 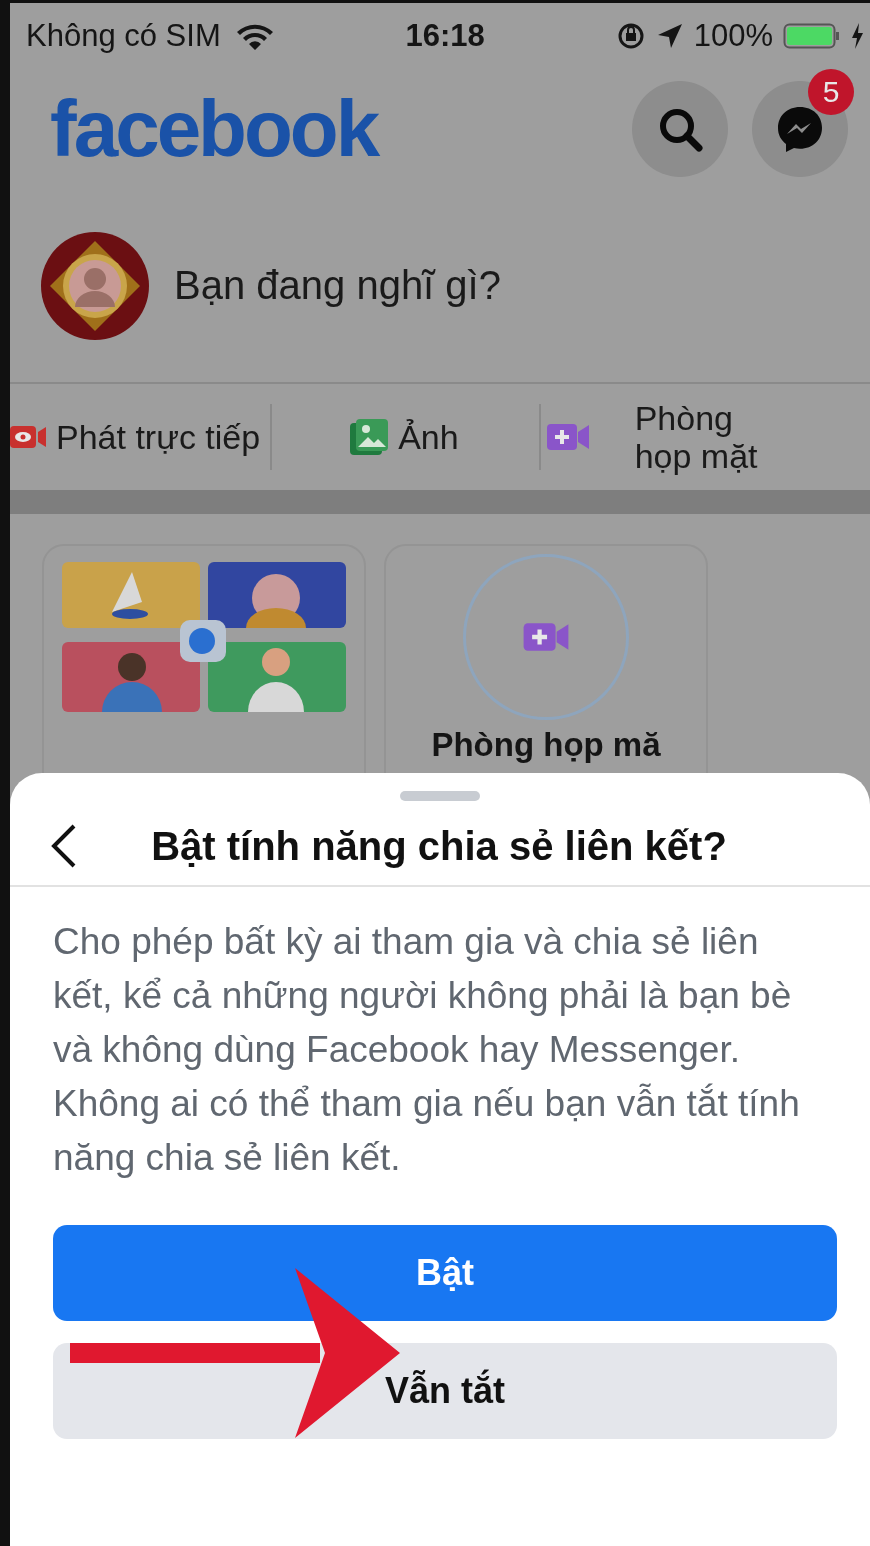 I want to click on carrier-label: Không có SIM, so click(x=123, y=36).